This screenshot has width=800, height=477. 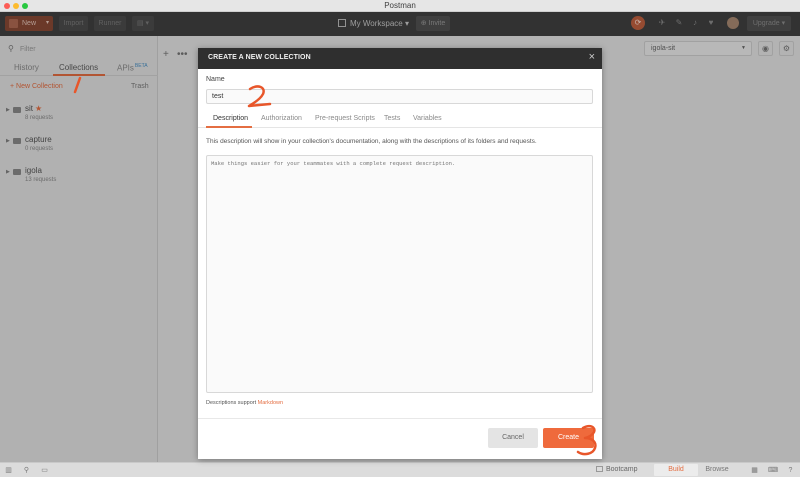 What do you see at coordinates (281, 118) in the screenshot?
I see `tab-authorization: Authorization` at bounding box center [281, 118].